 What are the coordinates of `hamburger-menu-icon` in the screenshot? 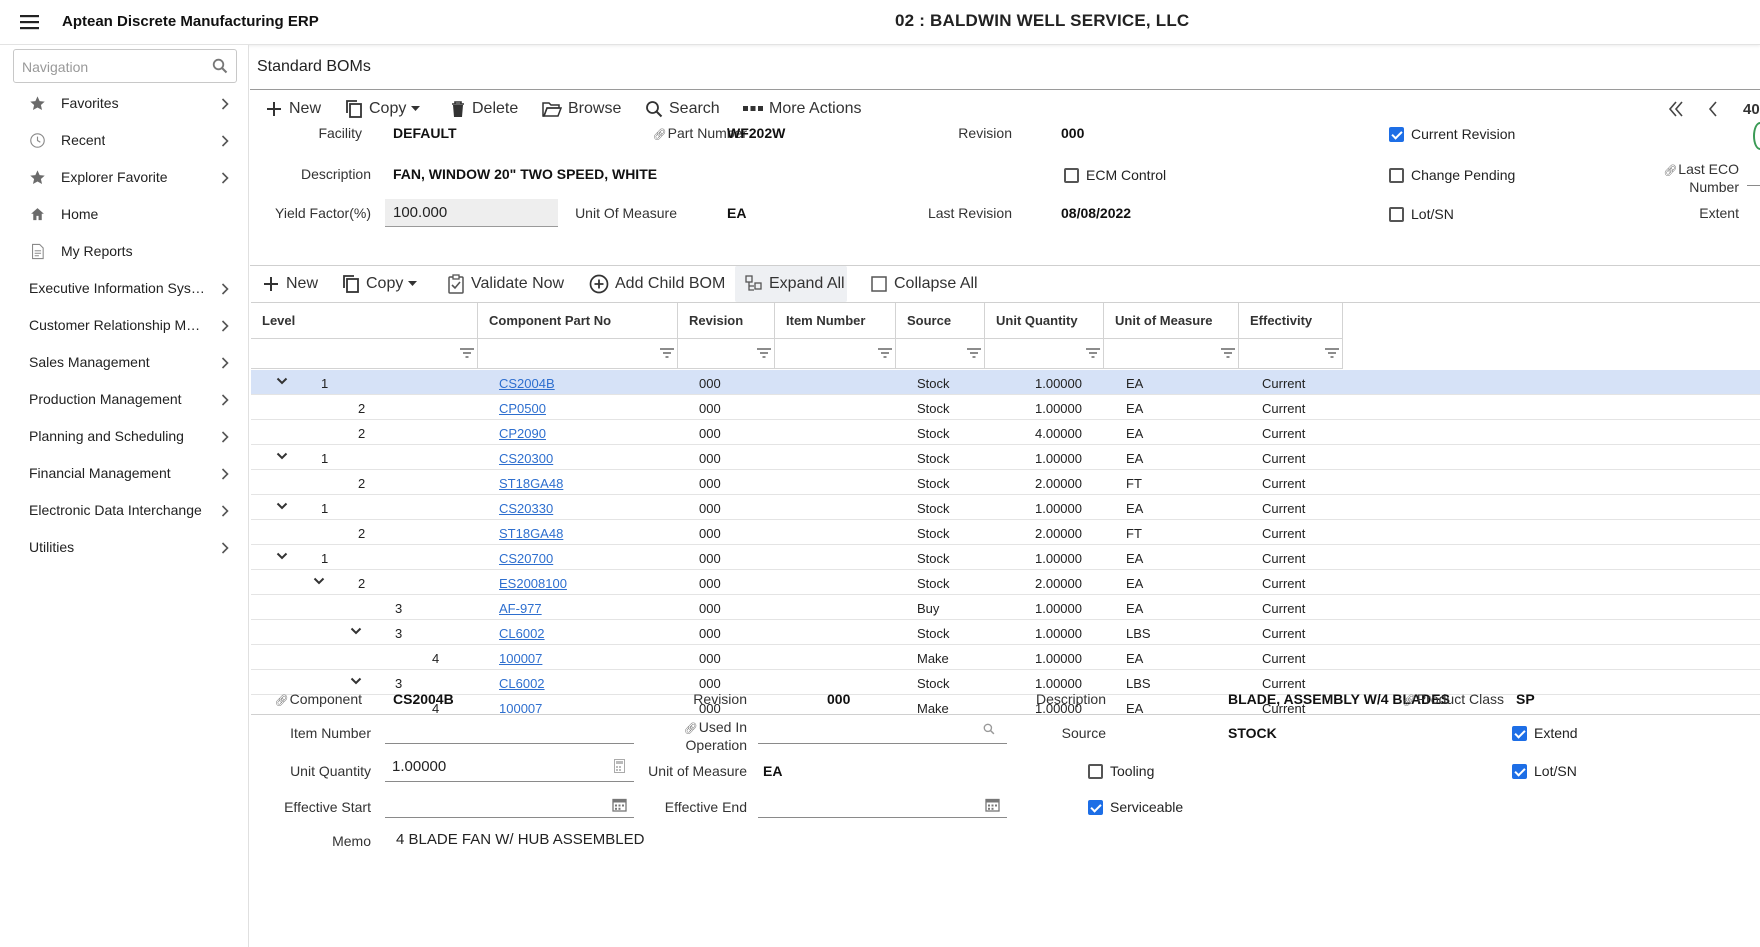 It's located at (30, 22).